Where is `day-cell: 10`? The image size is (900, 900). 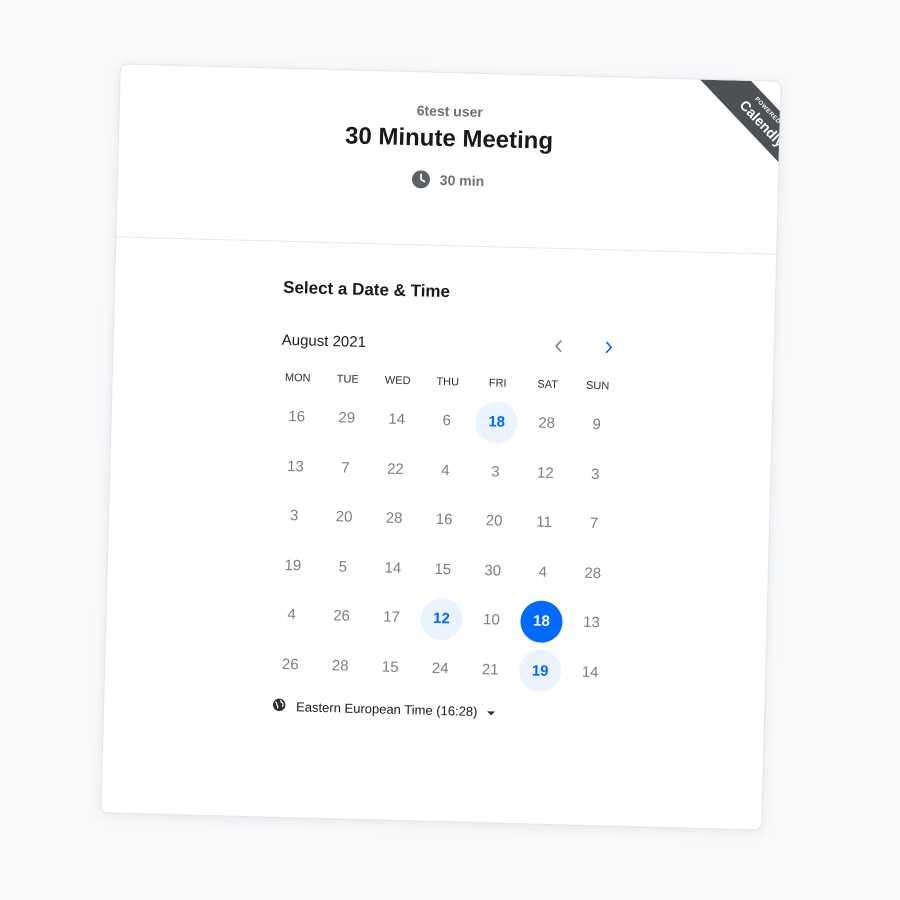 day-cell: 10 is located at coordinates (491, 620).